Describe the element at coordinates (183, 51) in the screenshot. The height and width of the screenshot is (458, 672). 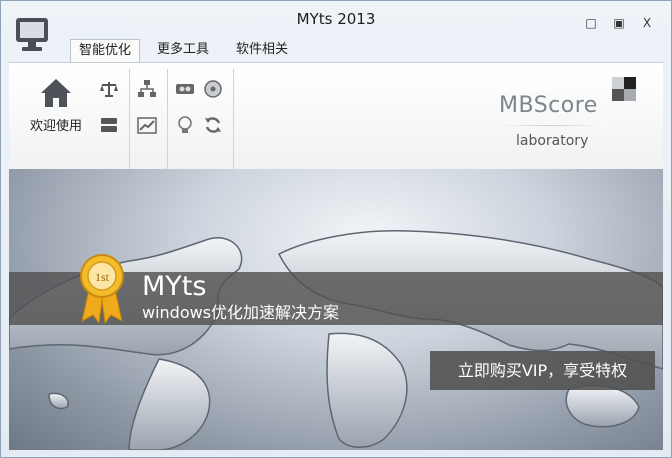
I see `tab-more-tools: 更多工具` at that location.